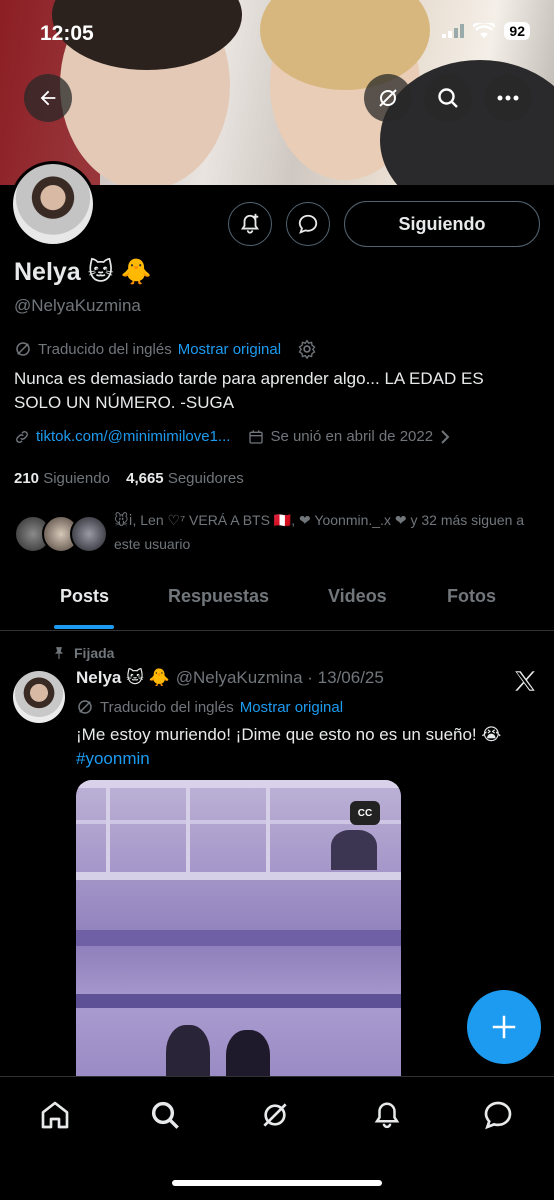 This screenshot has width=554, height=1200. I want to click on search-button, so click(448, 98).